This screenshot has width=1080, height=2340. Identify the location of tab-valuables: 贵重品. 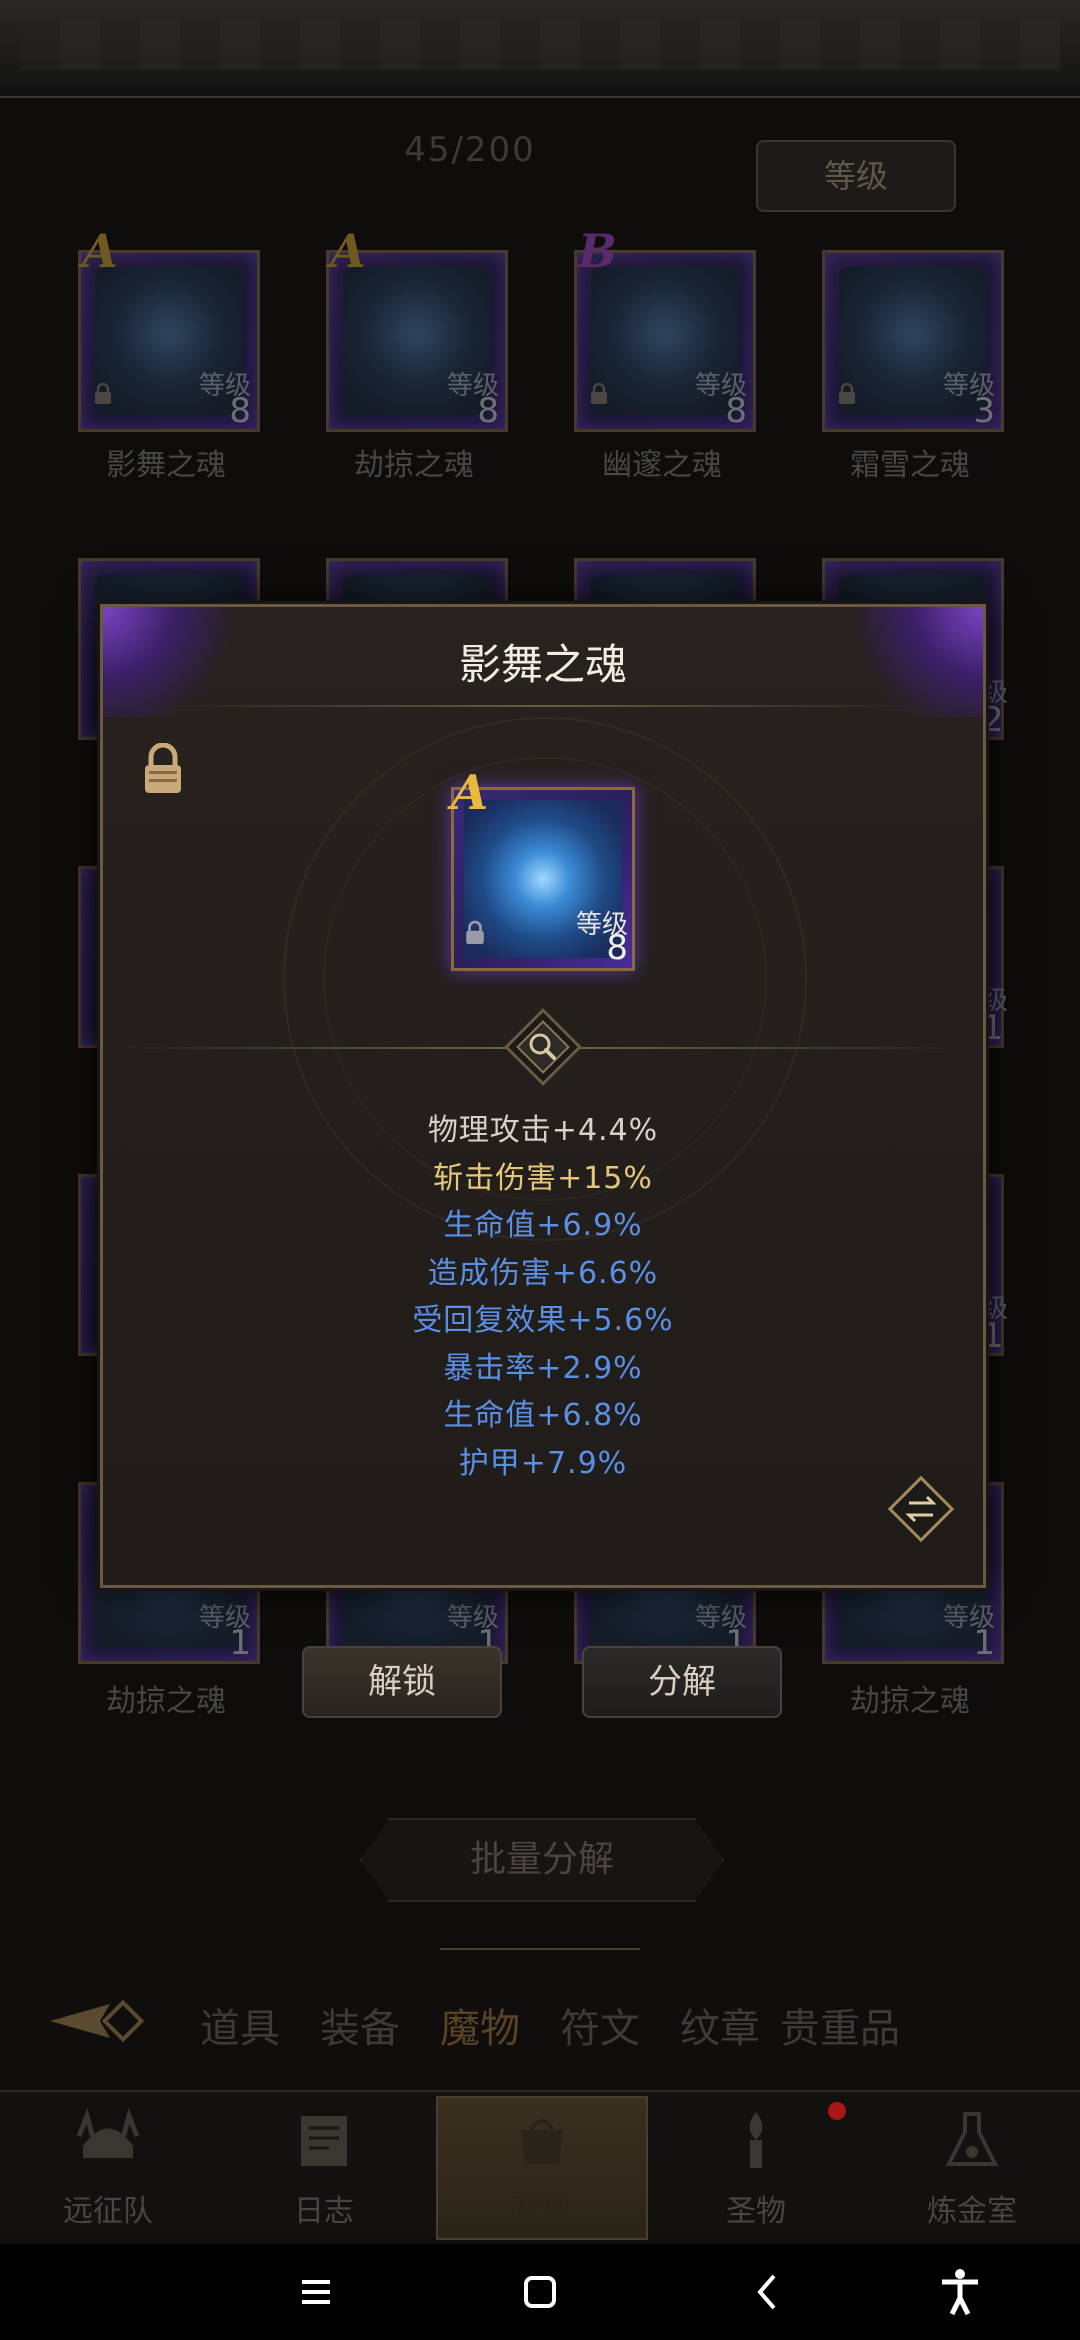
(840, 2025).